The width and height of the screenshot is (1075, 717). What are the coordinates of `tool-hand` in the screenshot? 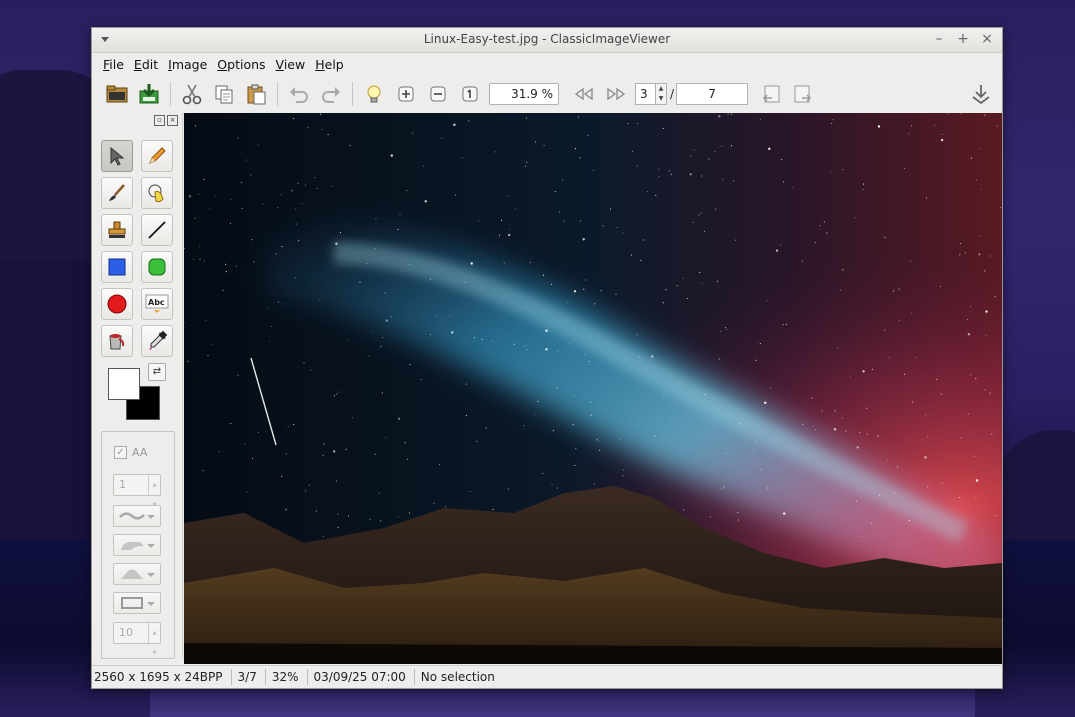 It's located at (157, 193).